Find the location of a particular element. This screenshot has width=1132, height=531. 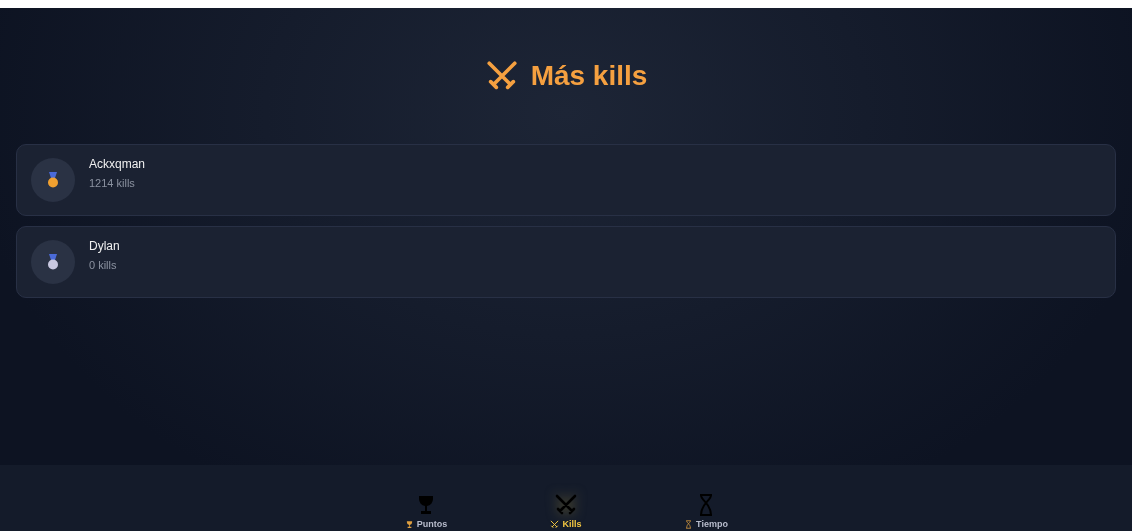

player-name: Ackxqman is located at coordinates (117, 164).